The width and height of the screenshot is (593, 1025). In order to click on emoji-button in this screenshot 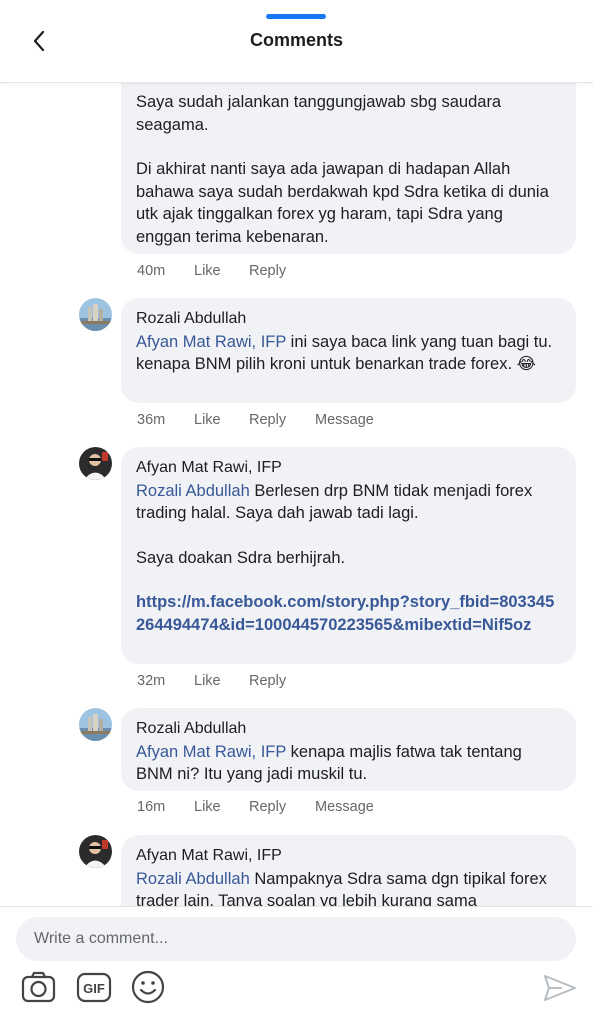, I will do `click(148, 987)`.